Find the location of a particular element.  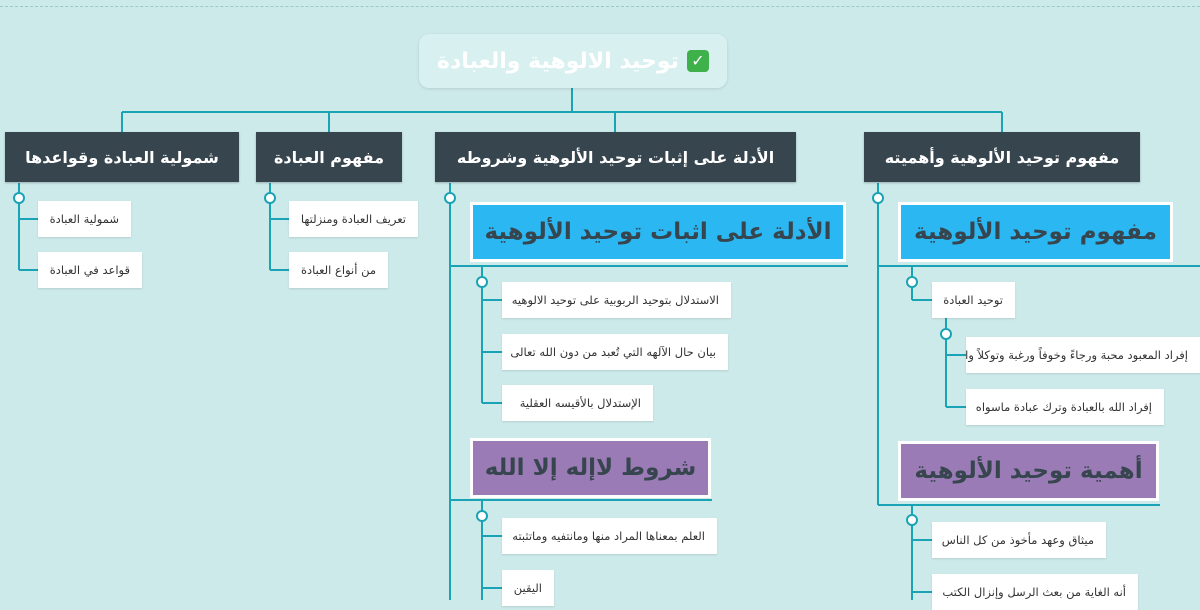

leaf-ifrad-allah: إفراد الله بالعبادة وترك عبادة ماسواه is located at coordinates (1065, 407).